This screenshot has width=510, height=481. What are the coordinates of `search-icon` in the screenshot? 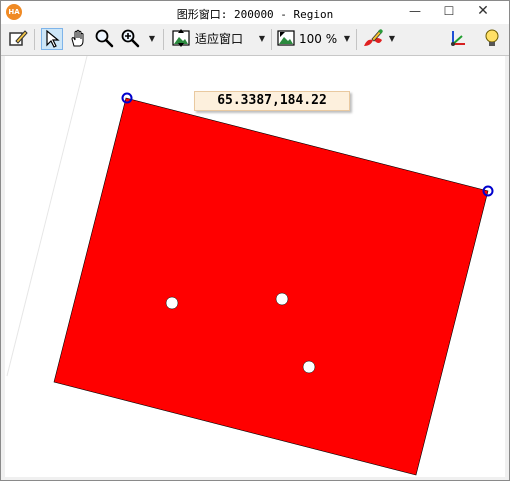 It's located at (104, 38).